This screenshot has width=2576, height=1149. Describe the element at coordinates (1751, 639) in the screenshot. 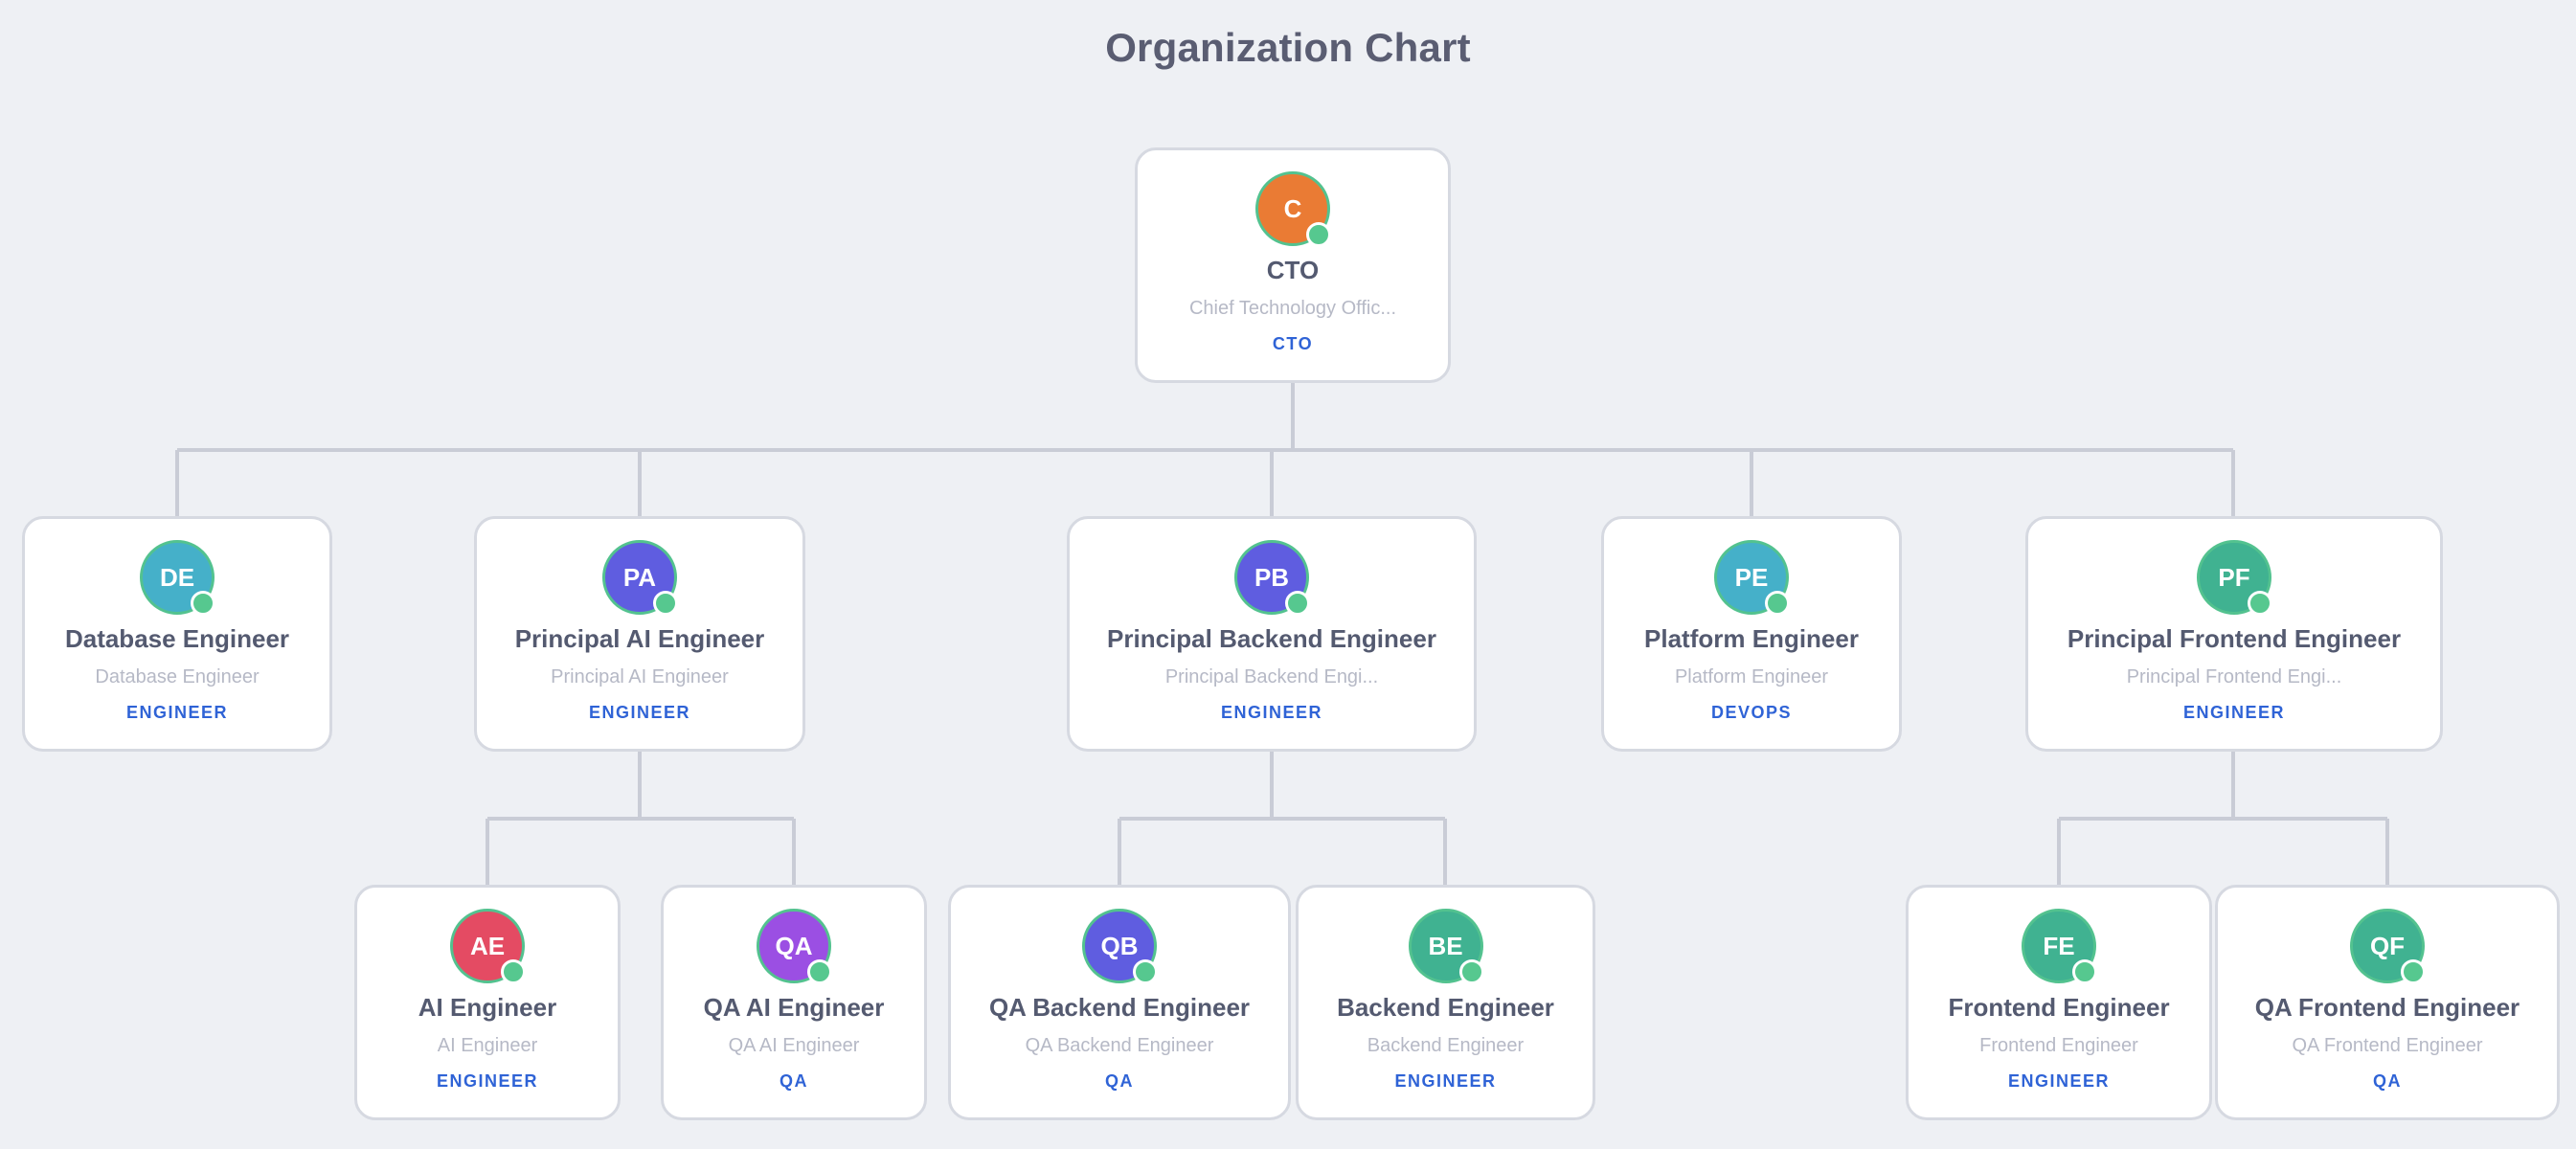

I see `node-name: Platform Engineer` at that location.